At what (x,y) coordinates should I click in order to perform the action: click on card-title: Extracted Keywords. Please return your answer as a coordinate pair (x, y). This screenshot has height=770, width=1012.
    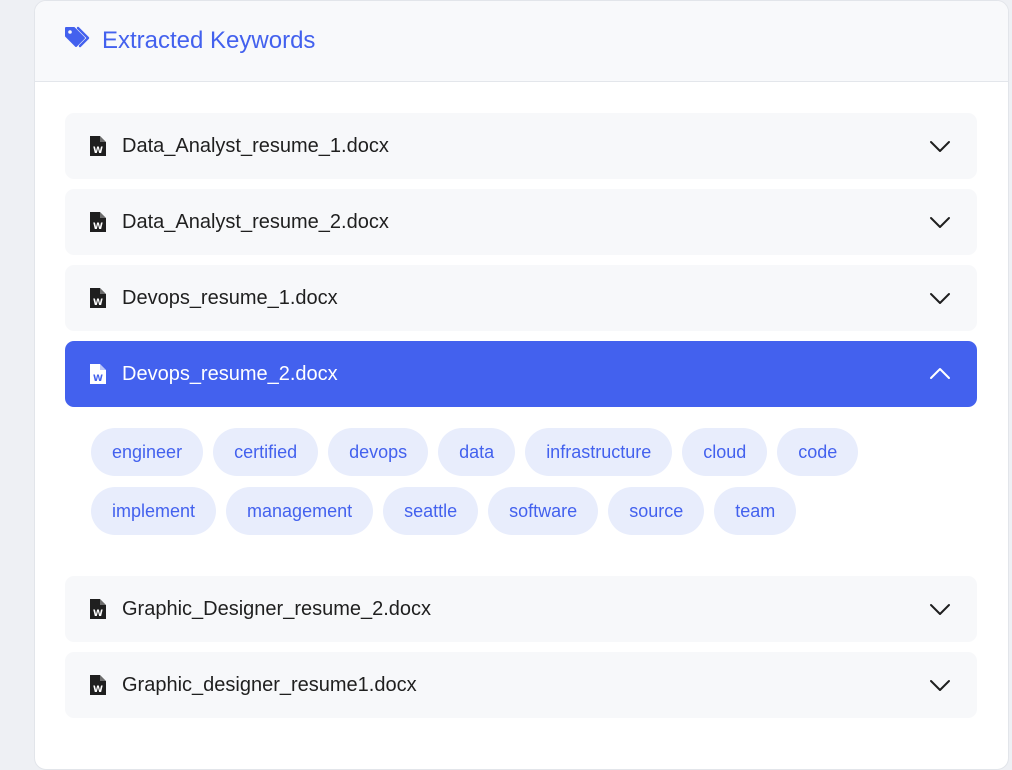
    Looking at the image, I should click on (209, 40).